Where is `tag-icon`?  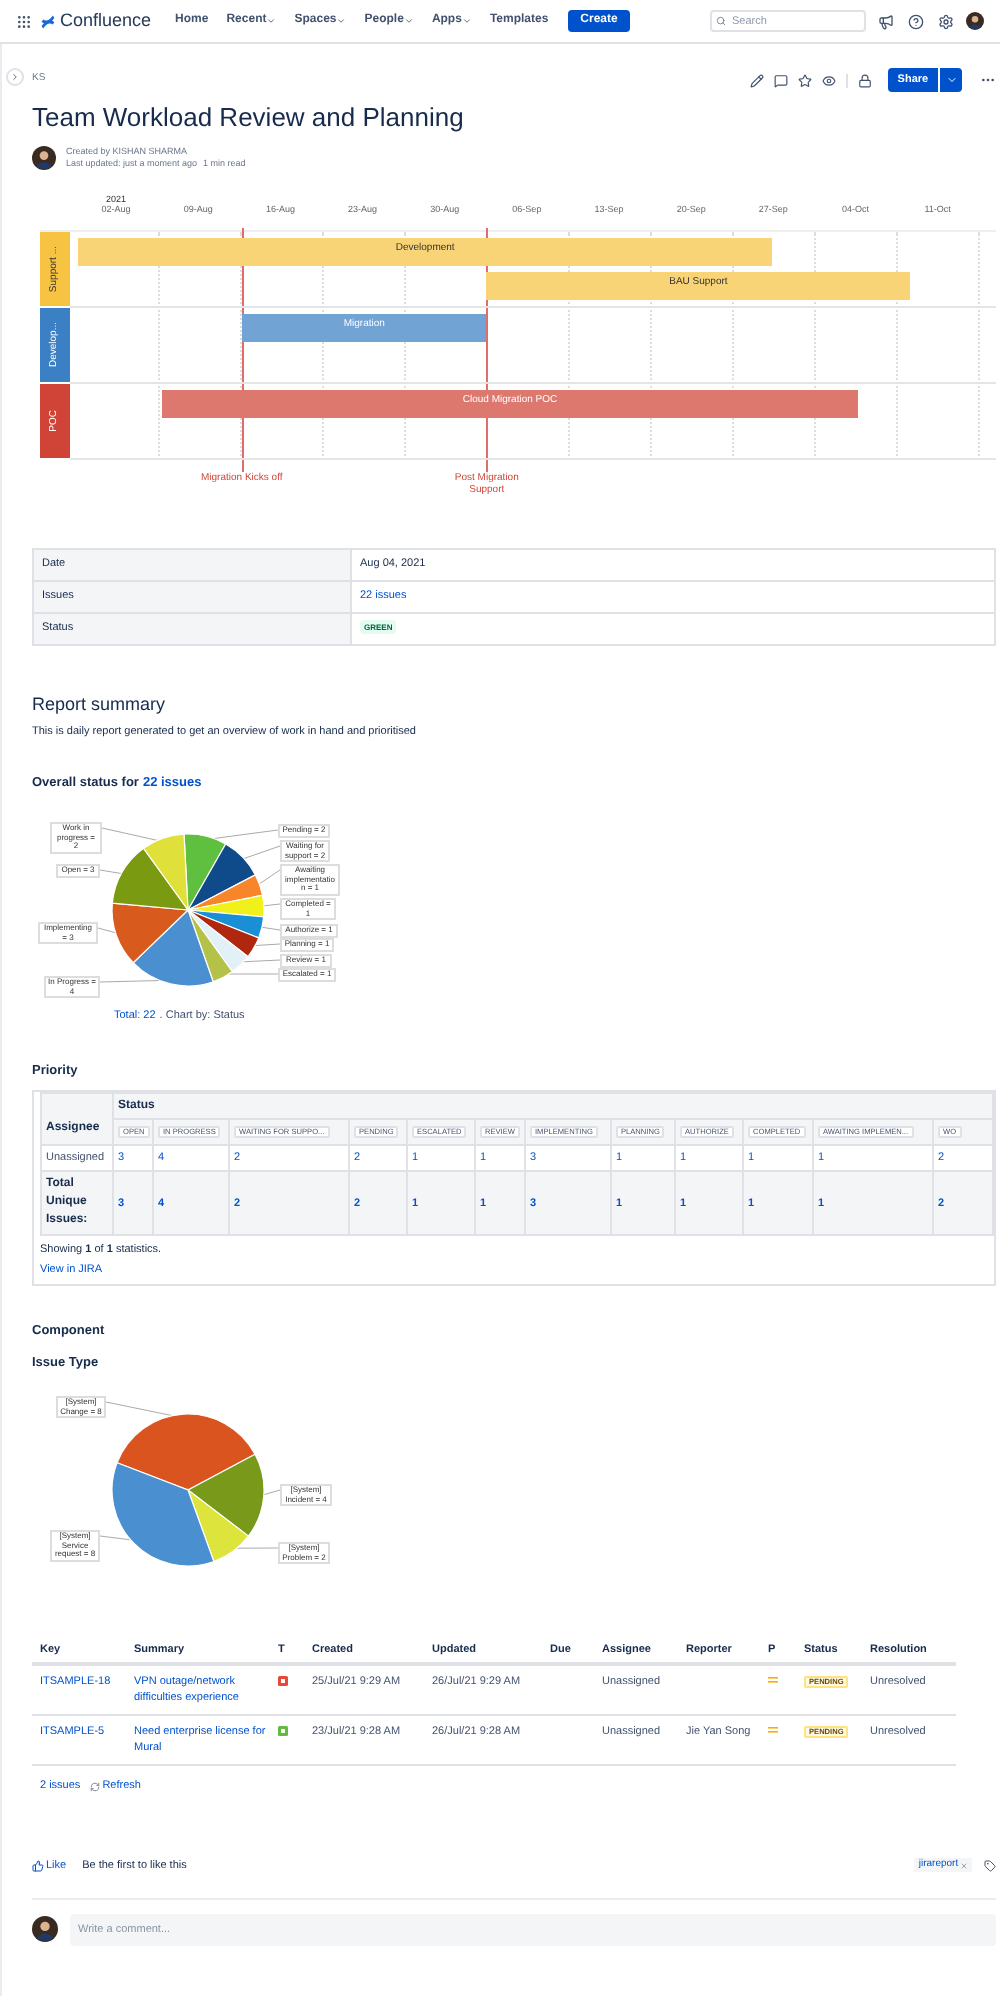
tag-icon is located at coordinates (990, 1865).